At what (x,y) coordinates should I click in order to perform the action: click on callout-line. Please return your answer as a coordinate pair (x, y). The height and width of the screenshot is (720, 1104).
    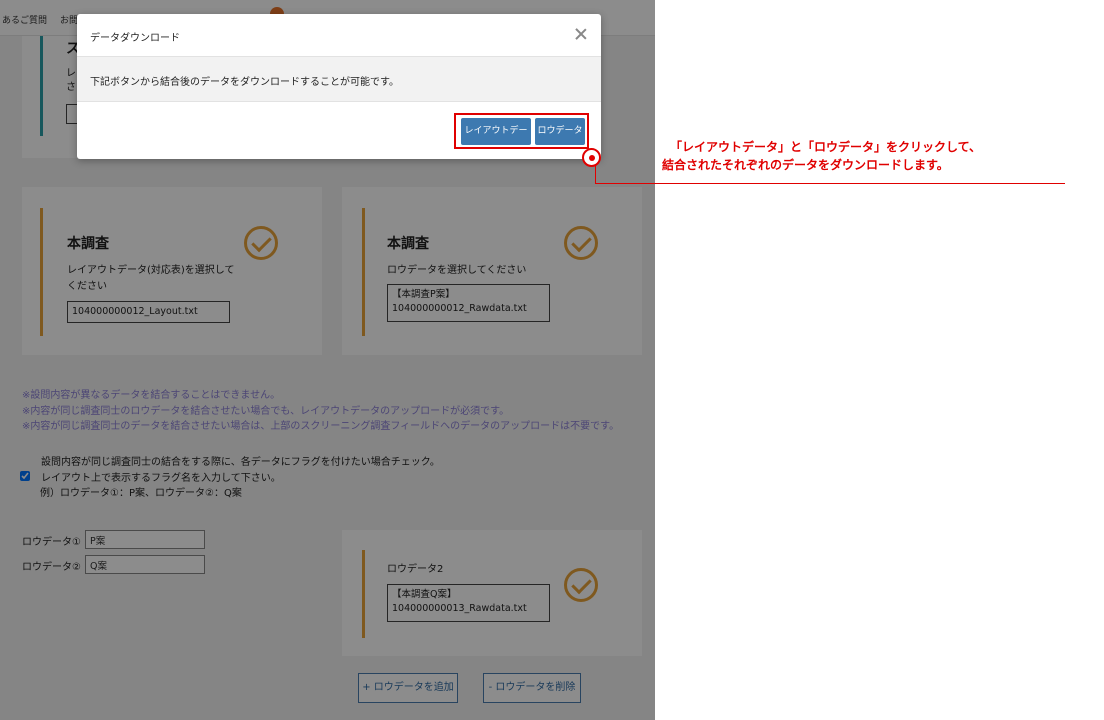
    Looking at the image, I should click on (595, 174).